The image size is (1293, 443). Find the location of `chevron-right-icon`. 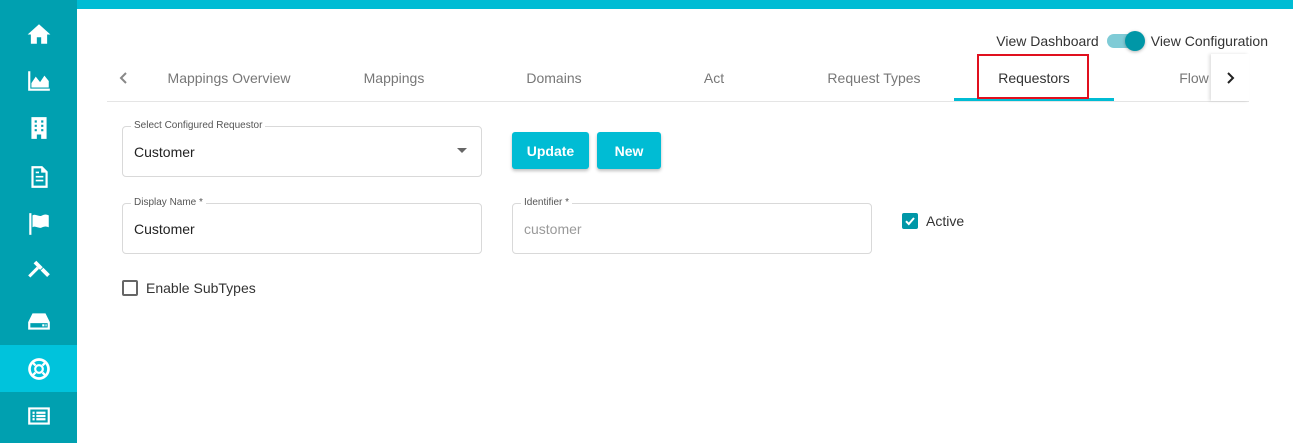

chevron-right-icon is located at coordinates (1231, 77).